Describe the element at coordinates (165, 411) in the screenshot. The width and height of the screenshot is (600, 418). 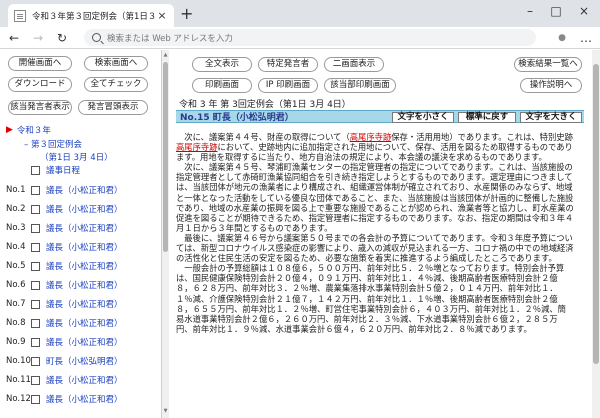
I see `scroll-down-icon: ▼` at that location.